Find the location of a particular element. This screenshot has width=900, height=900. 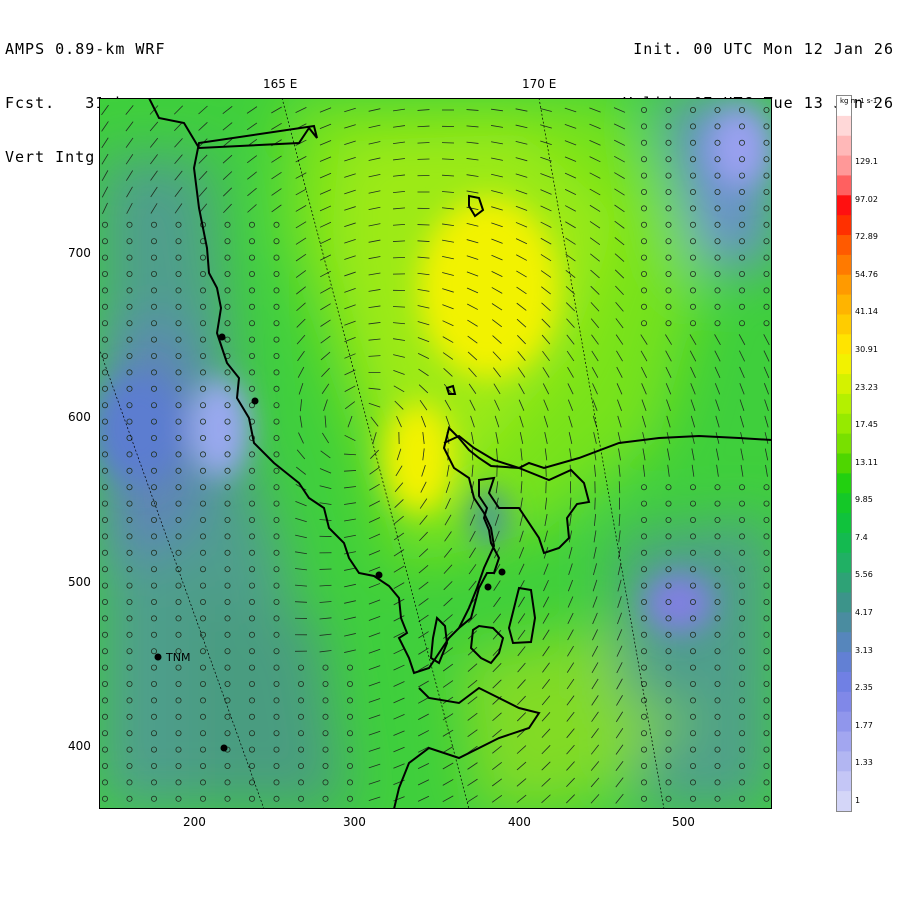

colorbar-tick-label: 4.17 is located at coordinates (864, 613).